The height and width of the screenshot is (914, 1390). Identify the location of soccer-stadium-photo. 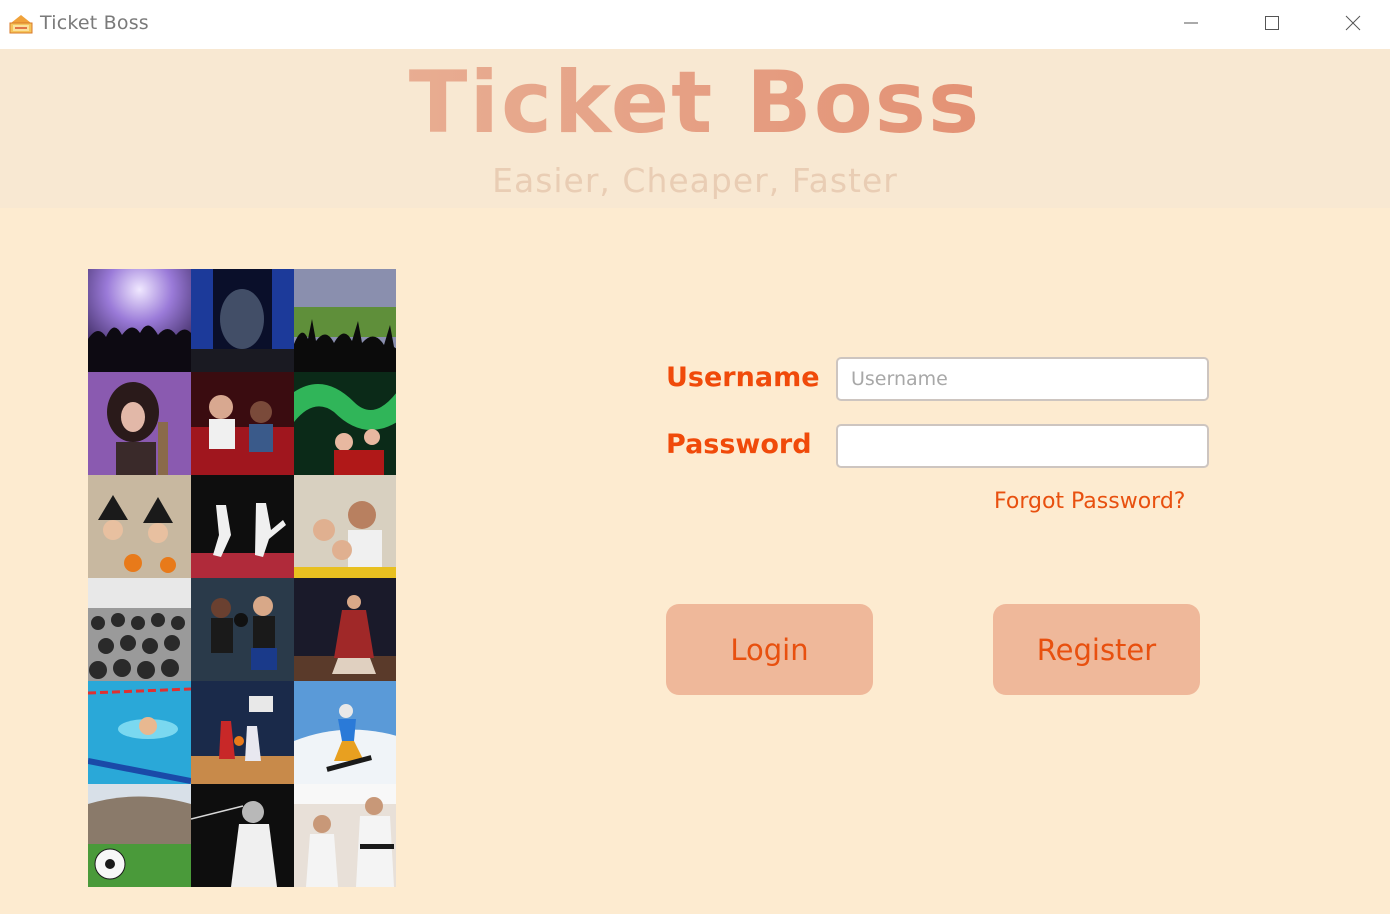
(139, 835).